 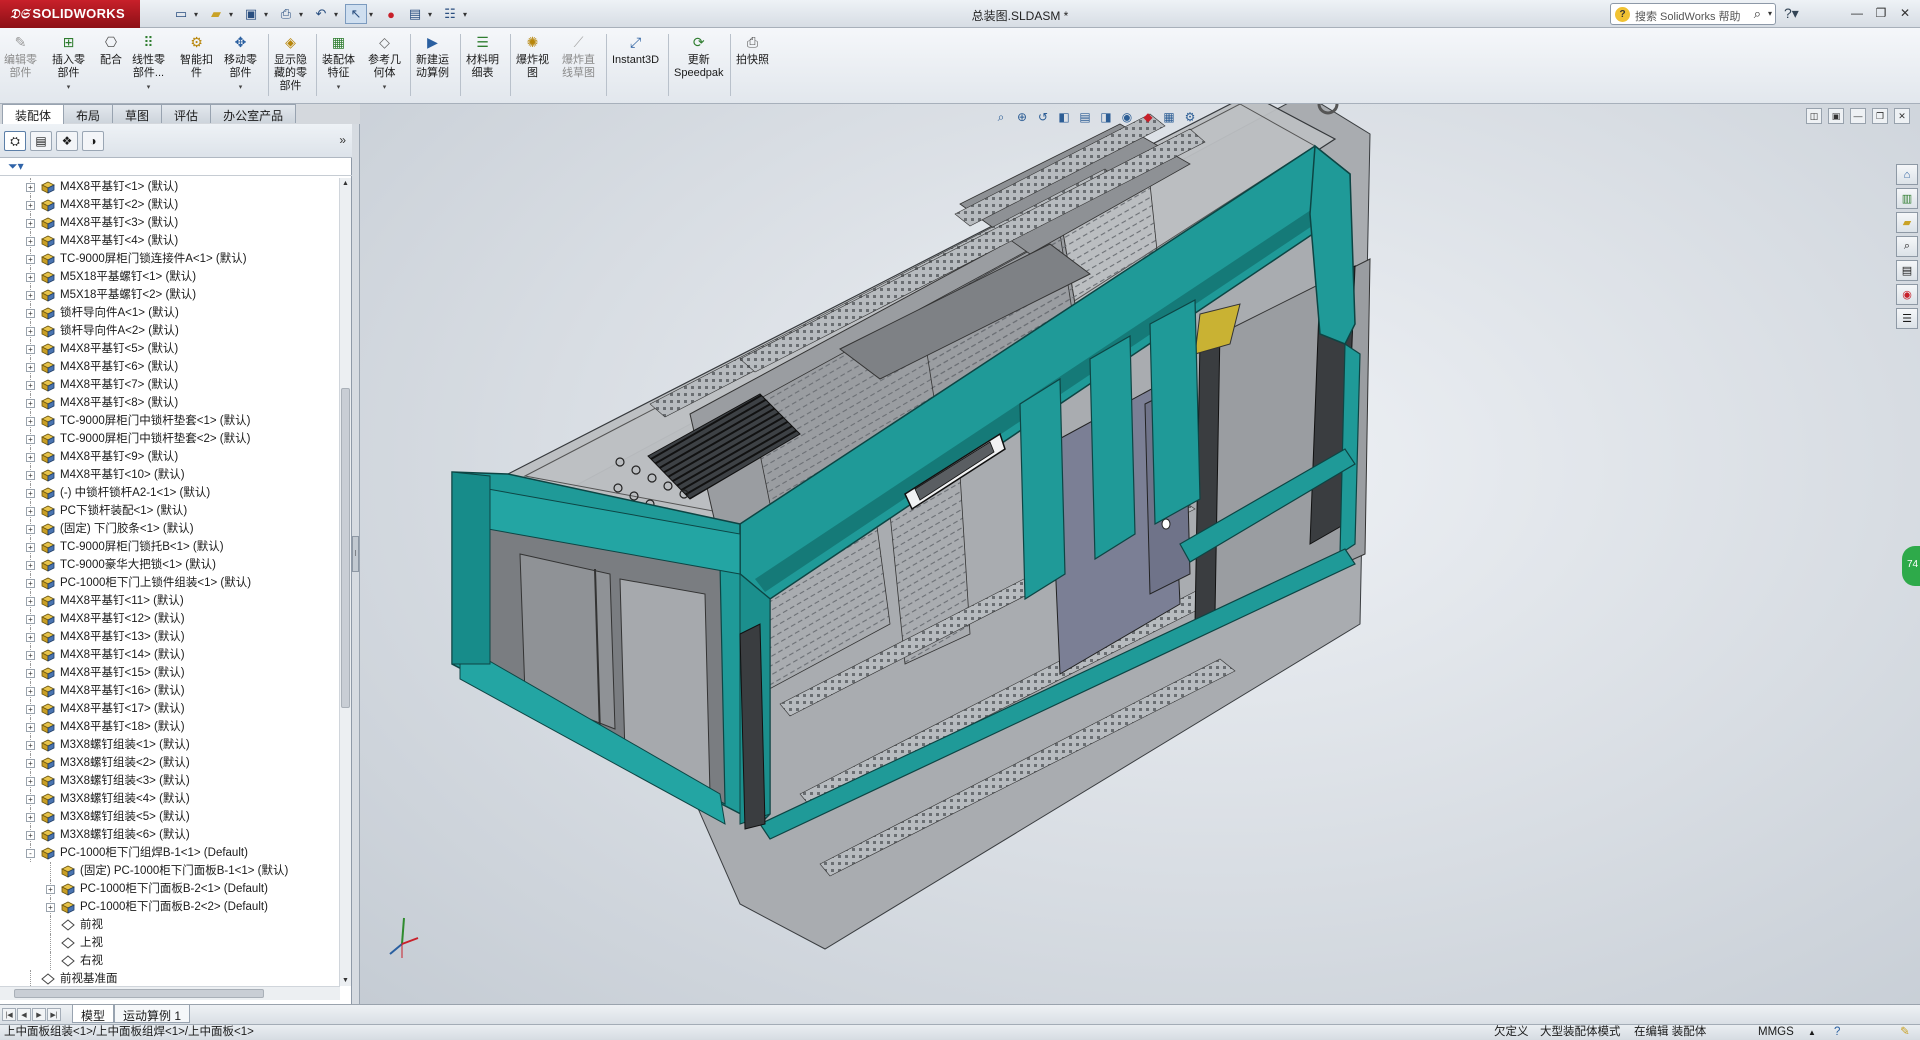 What do you see at coordinates (240, 63) in the screenshot?
I see `move-component-button: ✥ 移动零 部件 ▾` at bounding box center [240, 63].